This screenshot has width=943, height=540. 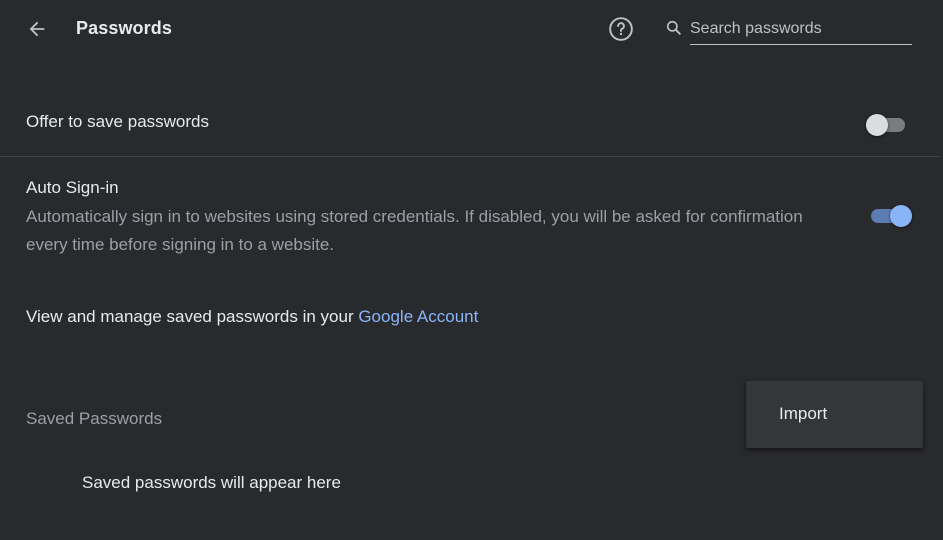 What do you see at coordinates (673, 27) in the screenshot?
I see `search-icon` at bounding box center [673, 27].